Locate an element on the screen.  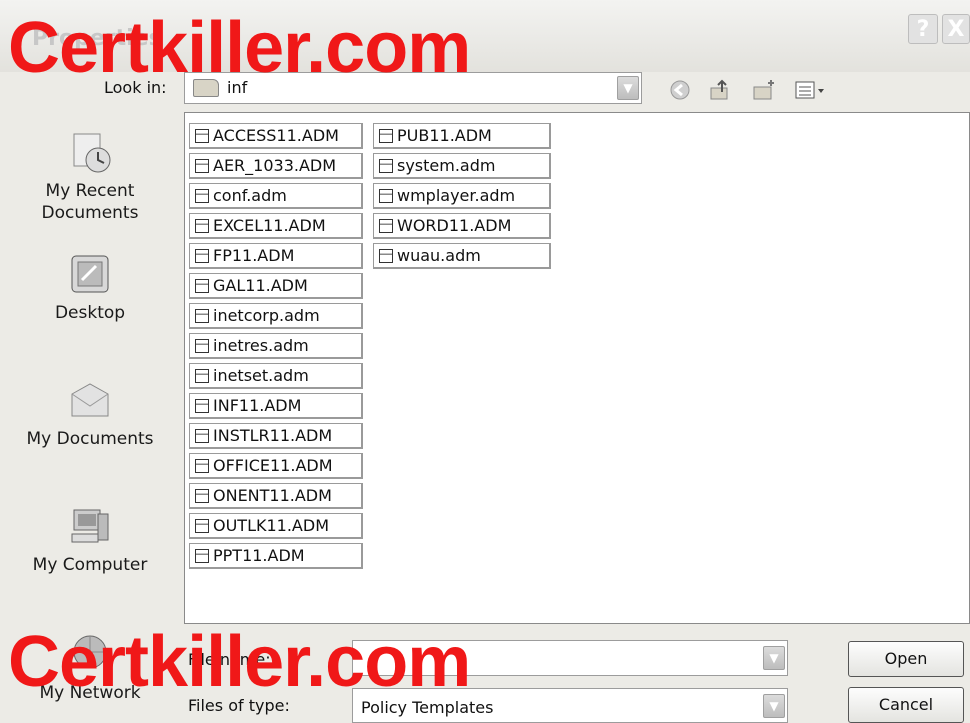
file-item: FP11.ADM is located at coordinates (276, 256).